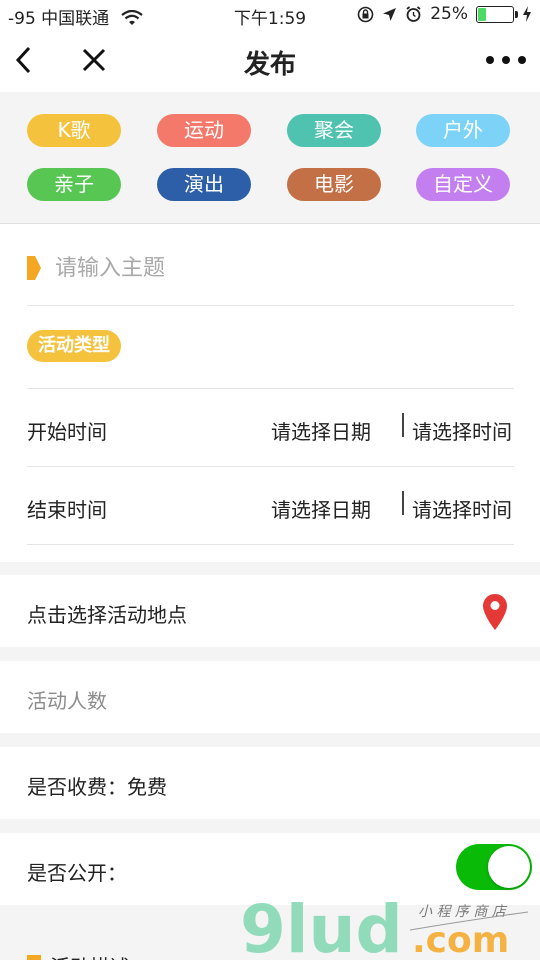  I want to click on location-label: 点击选择活动地点, so click(107, 615).